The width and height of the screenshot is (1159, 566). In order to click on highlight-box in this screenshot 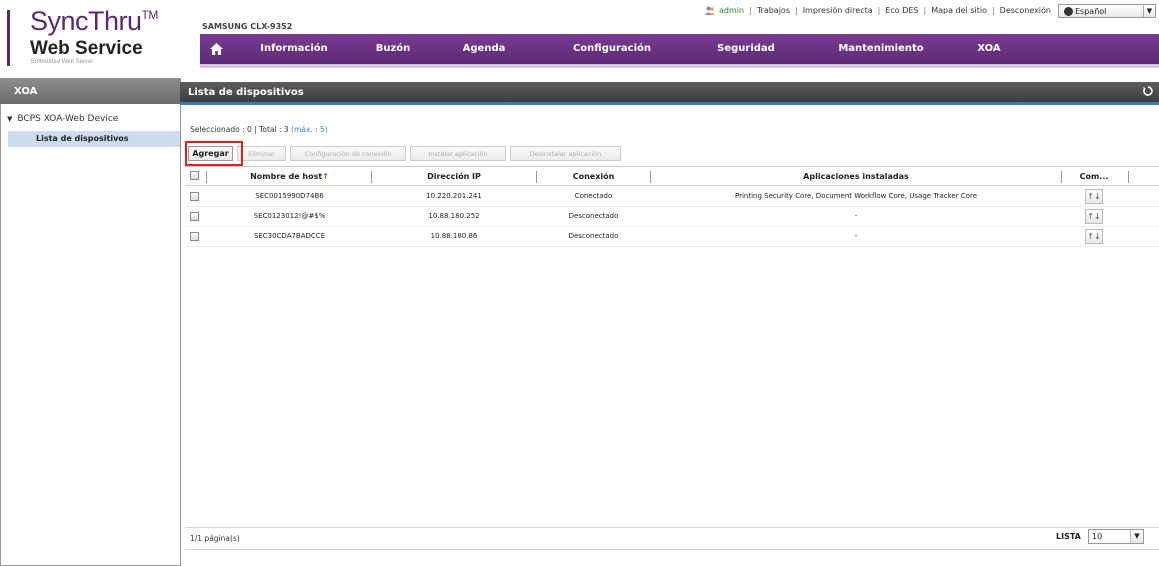, I will do `click(214, 153)`.